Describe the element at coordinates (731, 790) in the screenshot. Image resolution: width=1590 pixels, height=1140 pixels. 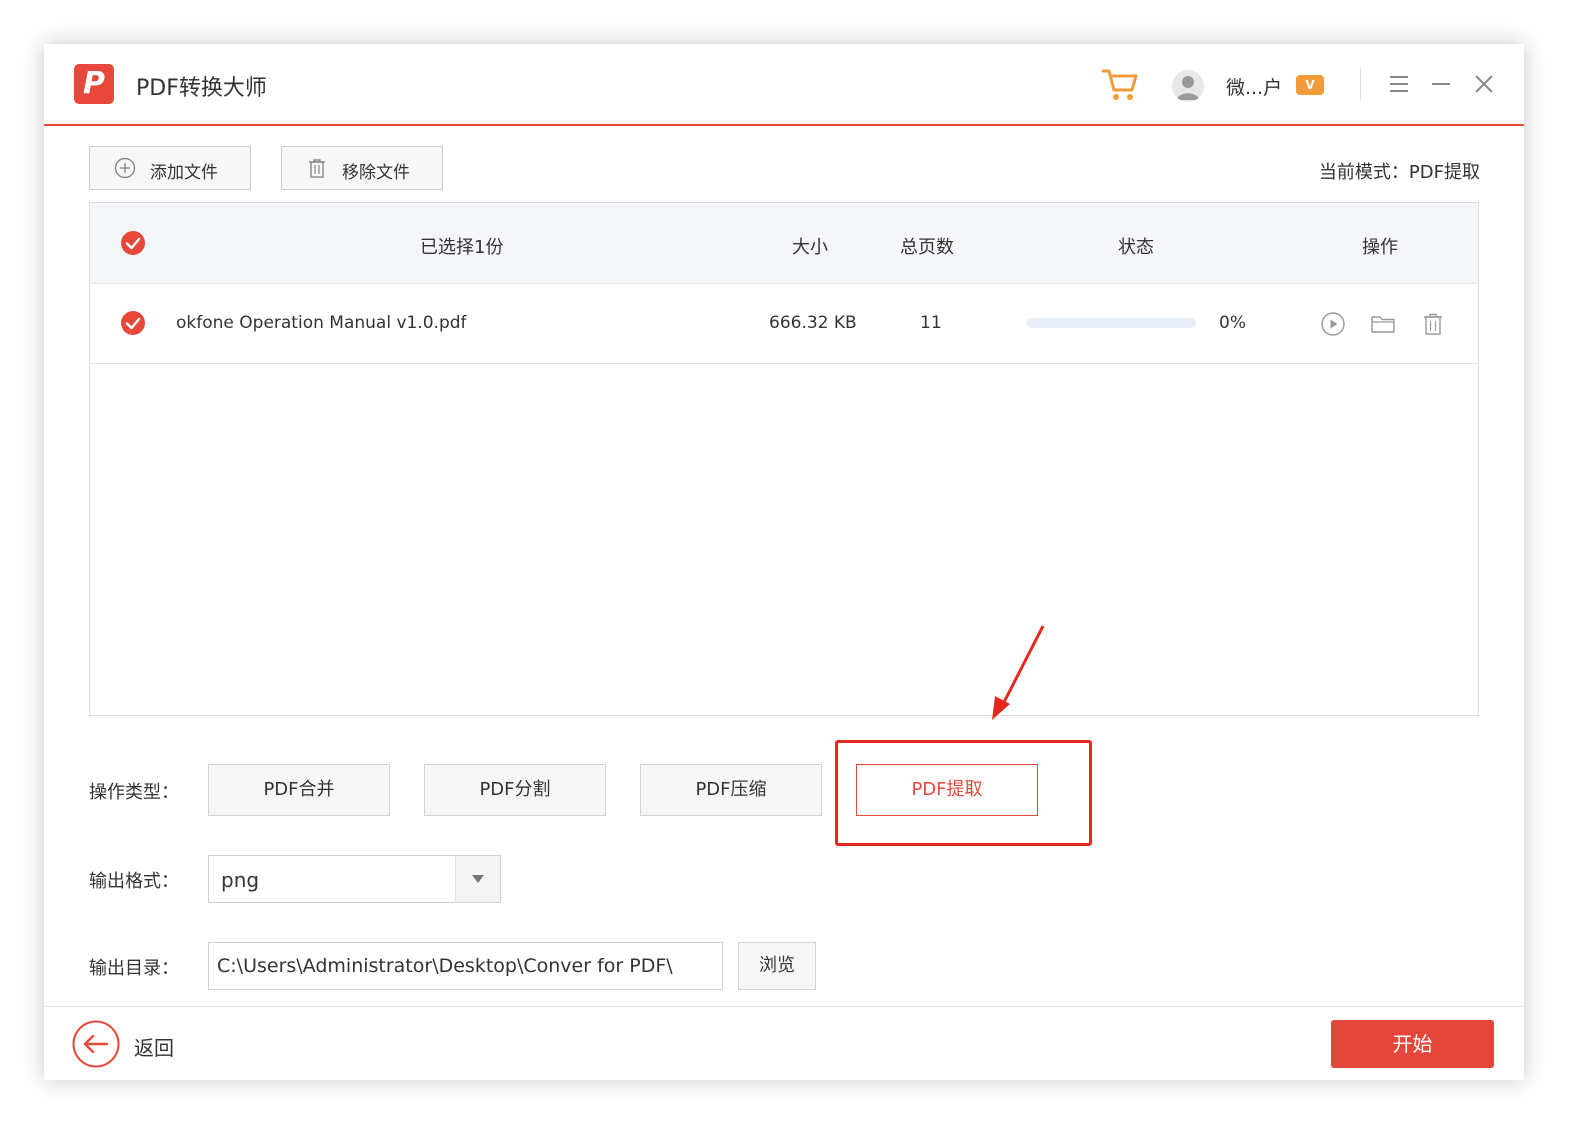
I see `pdf-compress-button: PDF压缩` at that location.